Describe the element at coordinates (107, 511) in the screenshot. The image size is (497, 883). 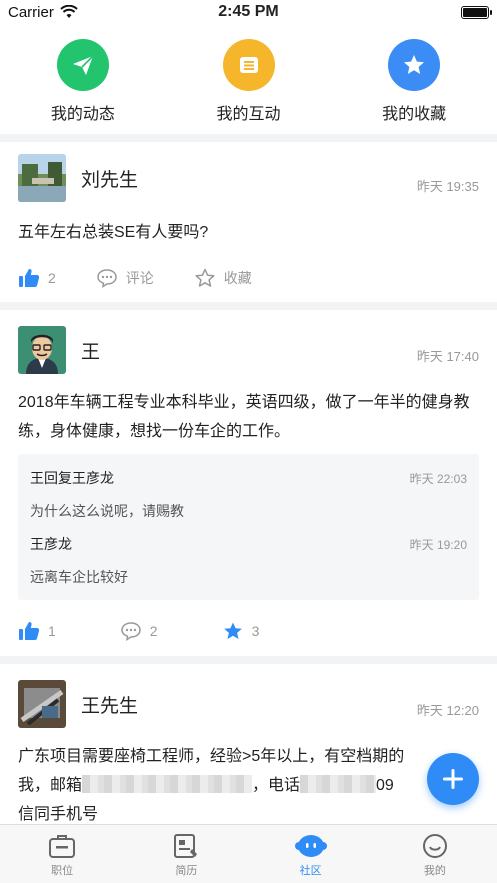
I see `reply-text: 为什么这么说呢，请赐教` at that location.